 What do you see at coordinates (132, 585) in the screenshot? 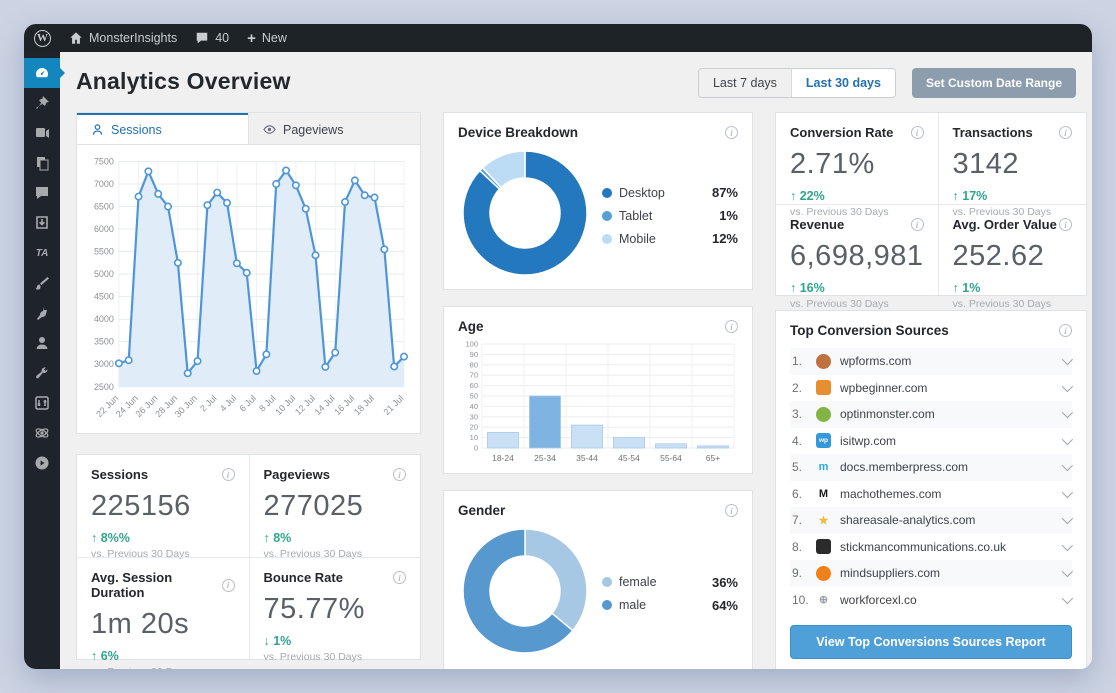
I see `metric-title: Avg. Session Duration` at bounding box center [132, 585].